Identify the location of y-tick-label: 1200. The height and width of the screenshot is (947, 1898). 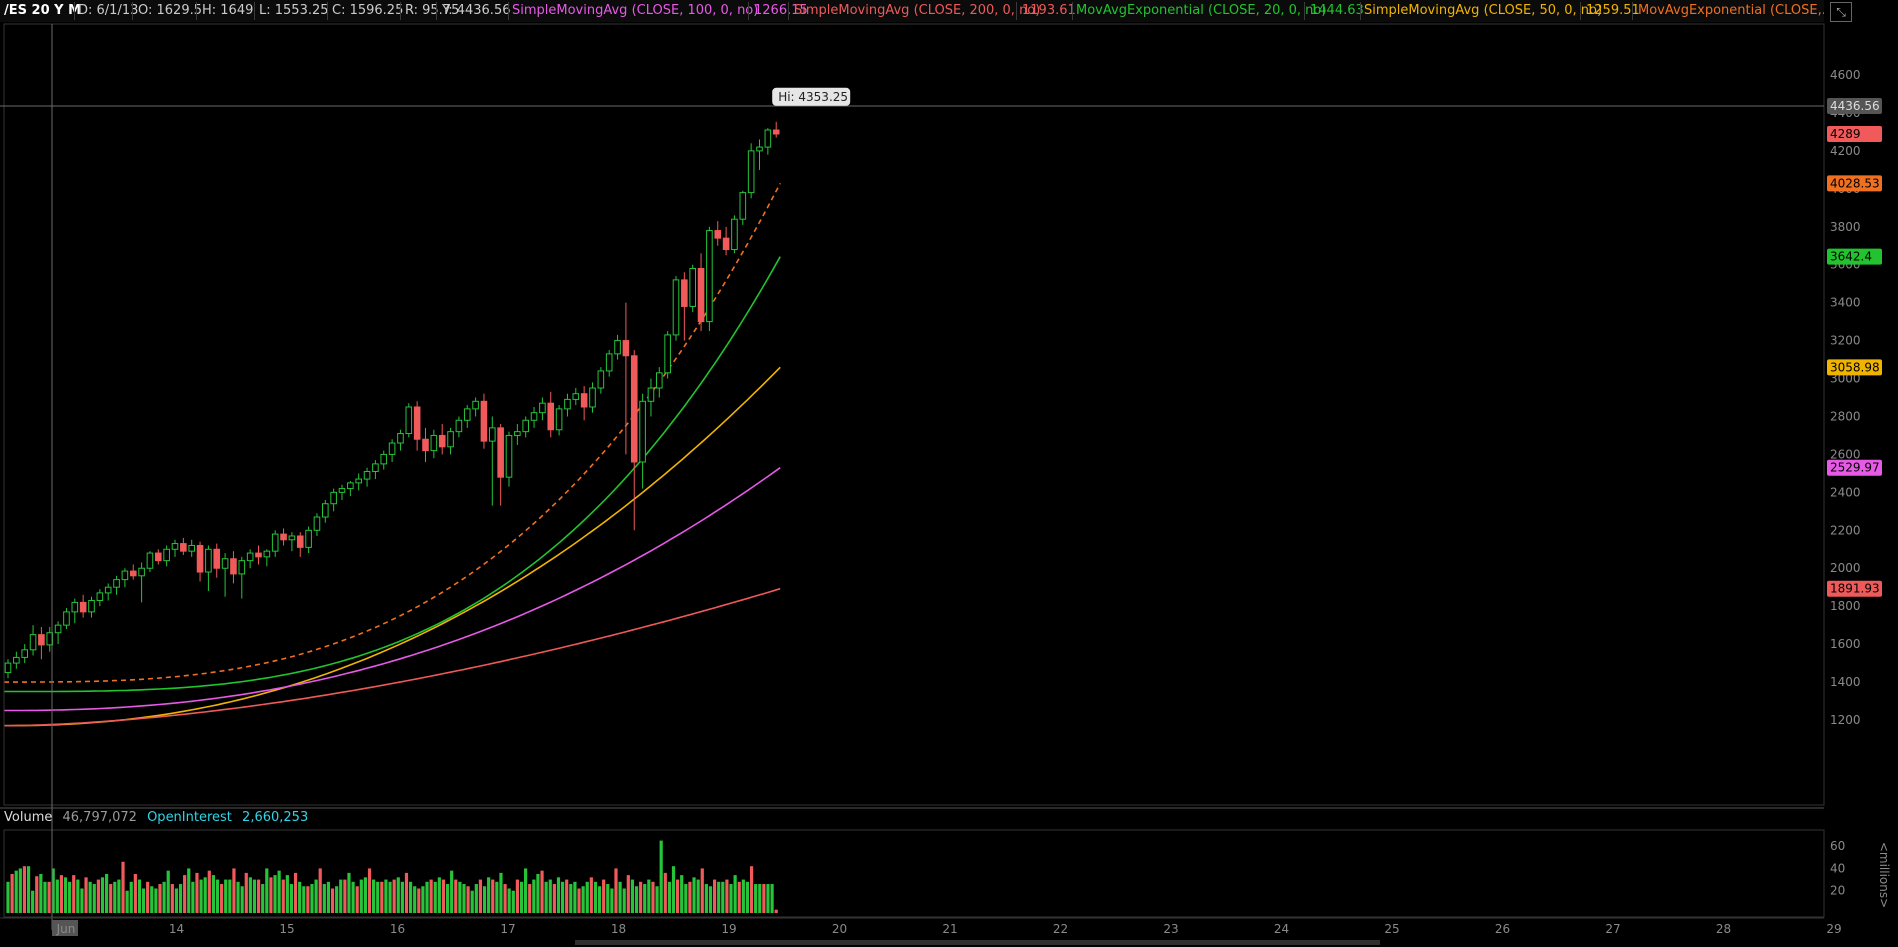
(1845, 720).